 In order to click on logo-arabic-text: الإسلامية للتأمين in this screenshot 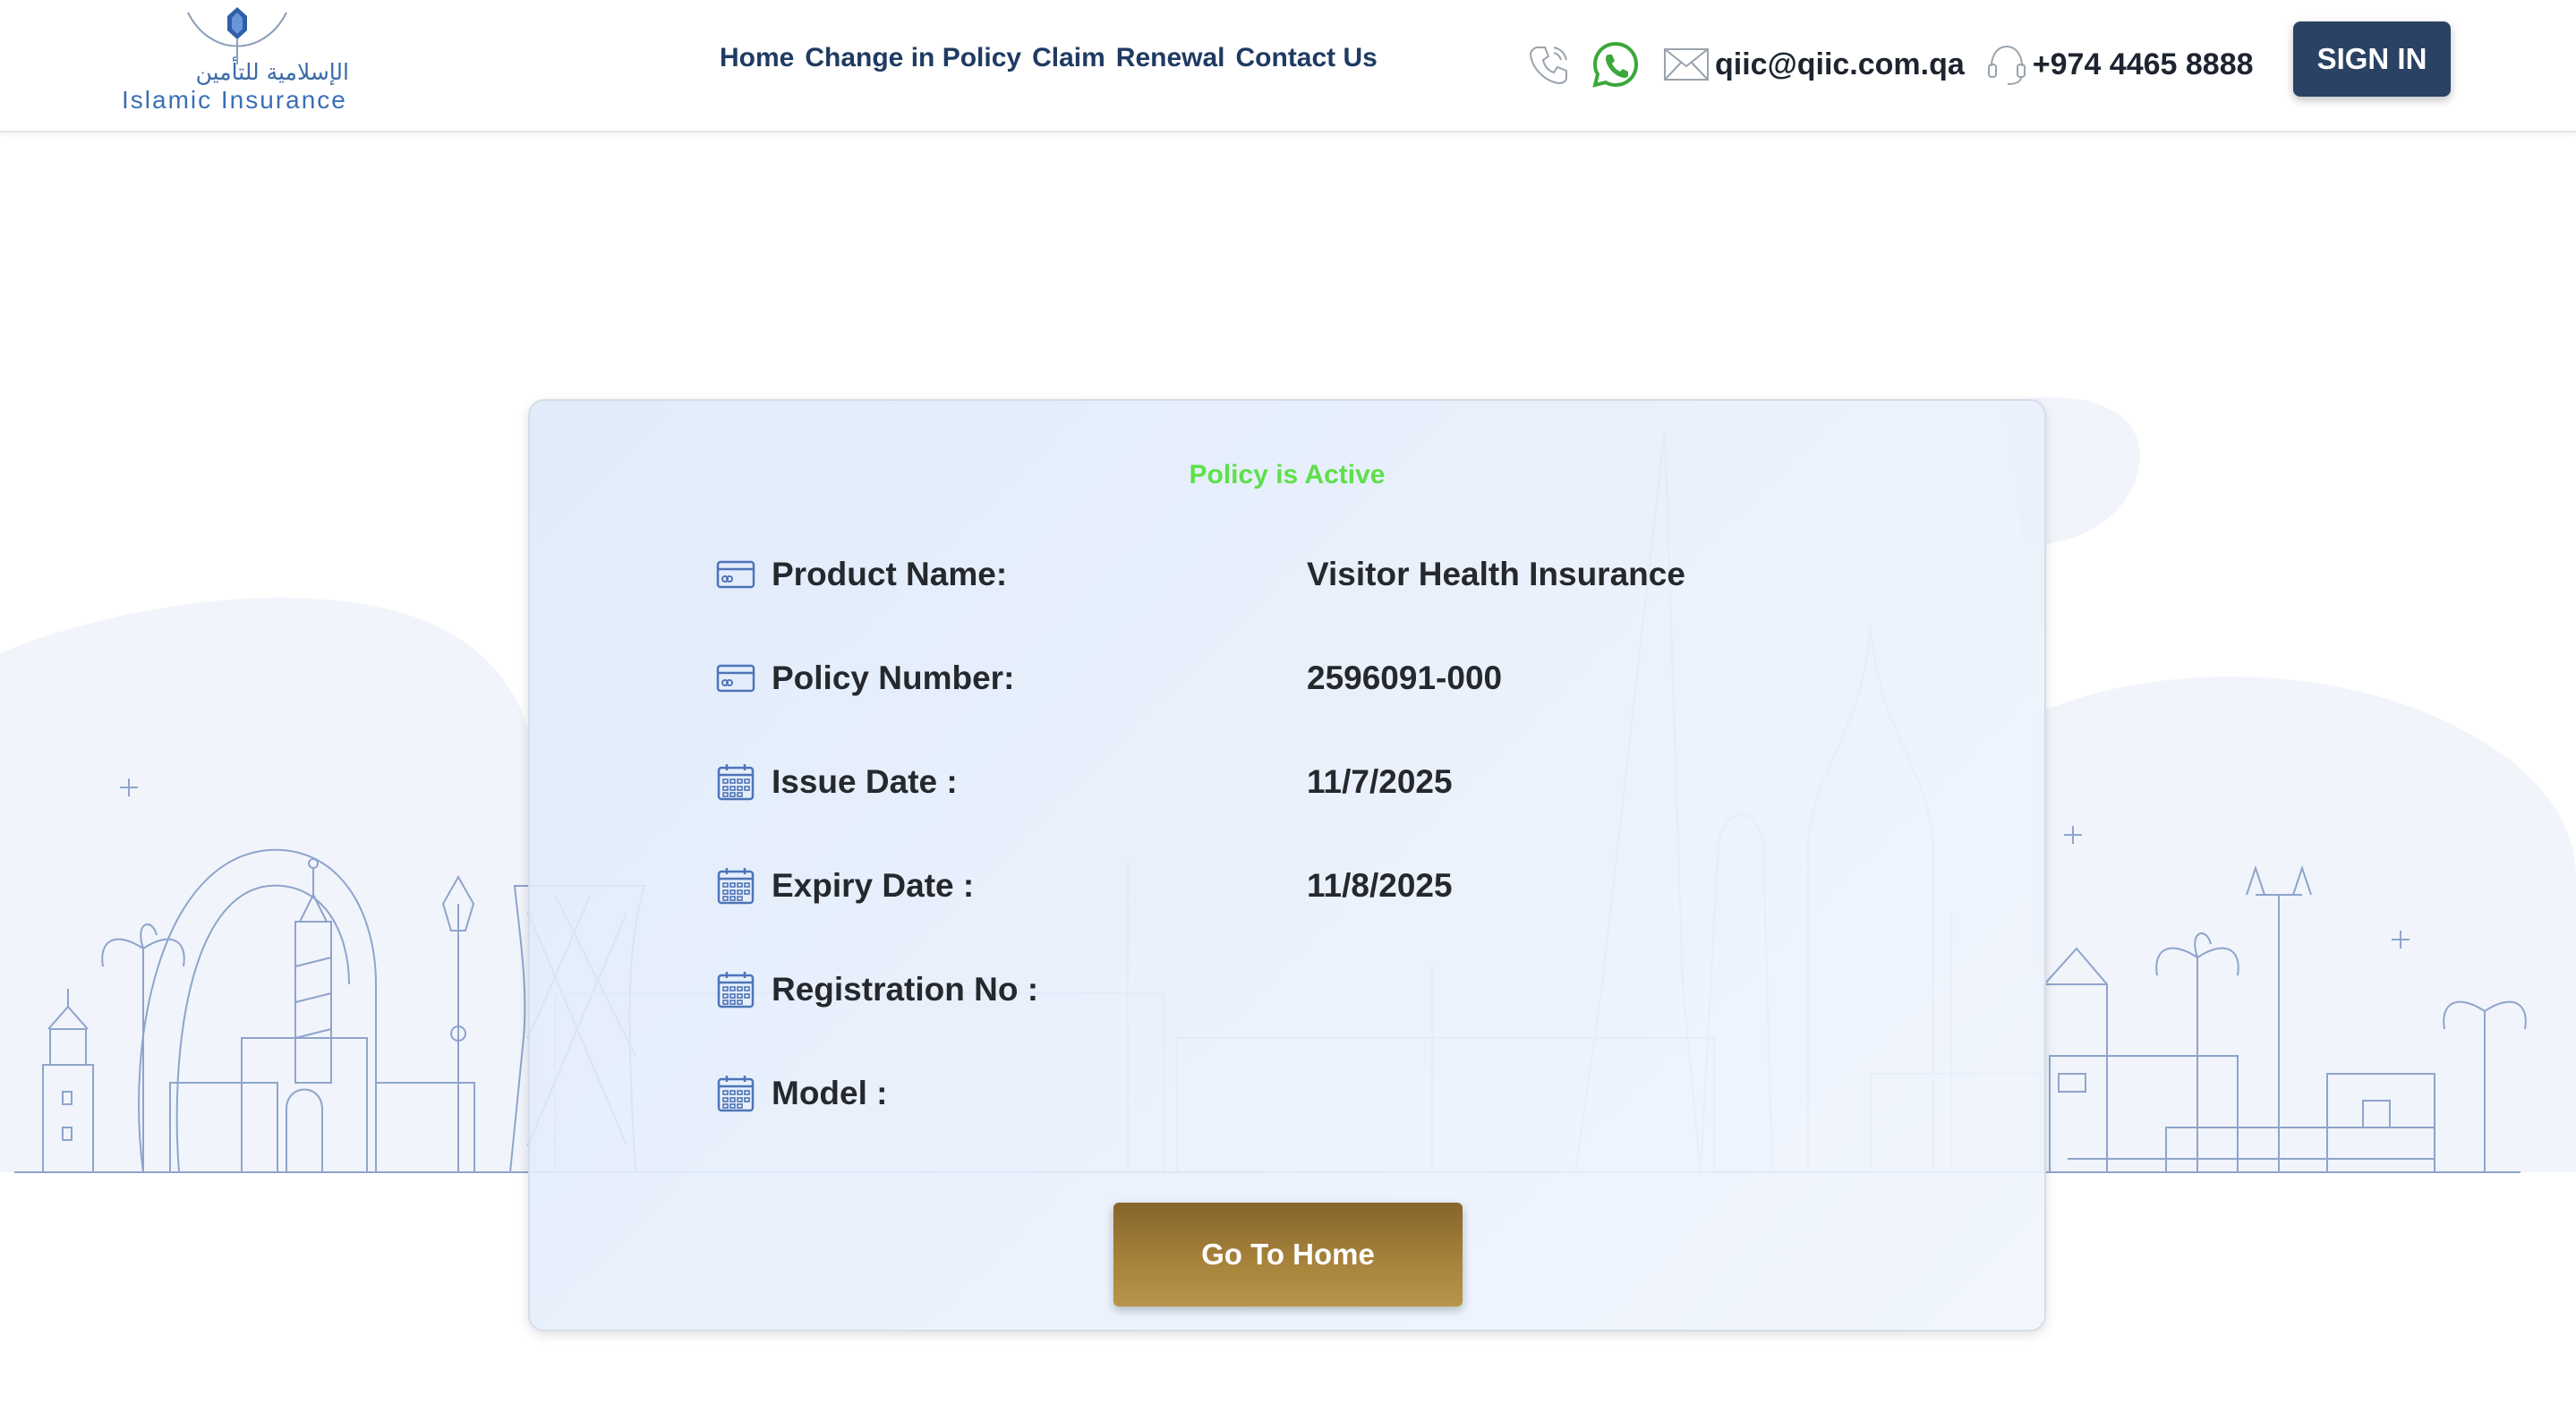, I will do `click(272, 72)`.